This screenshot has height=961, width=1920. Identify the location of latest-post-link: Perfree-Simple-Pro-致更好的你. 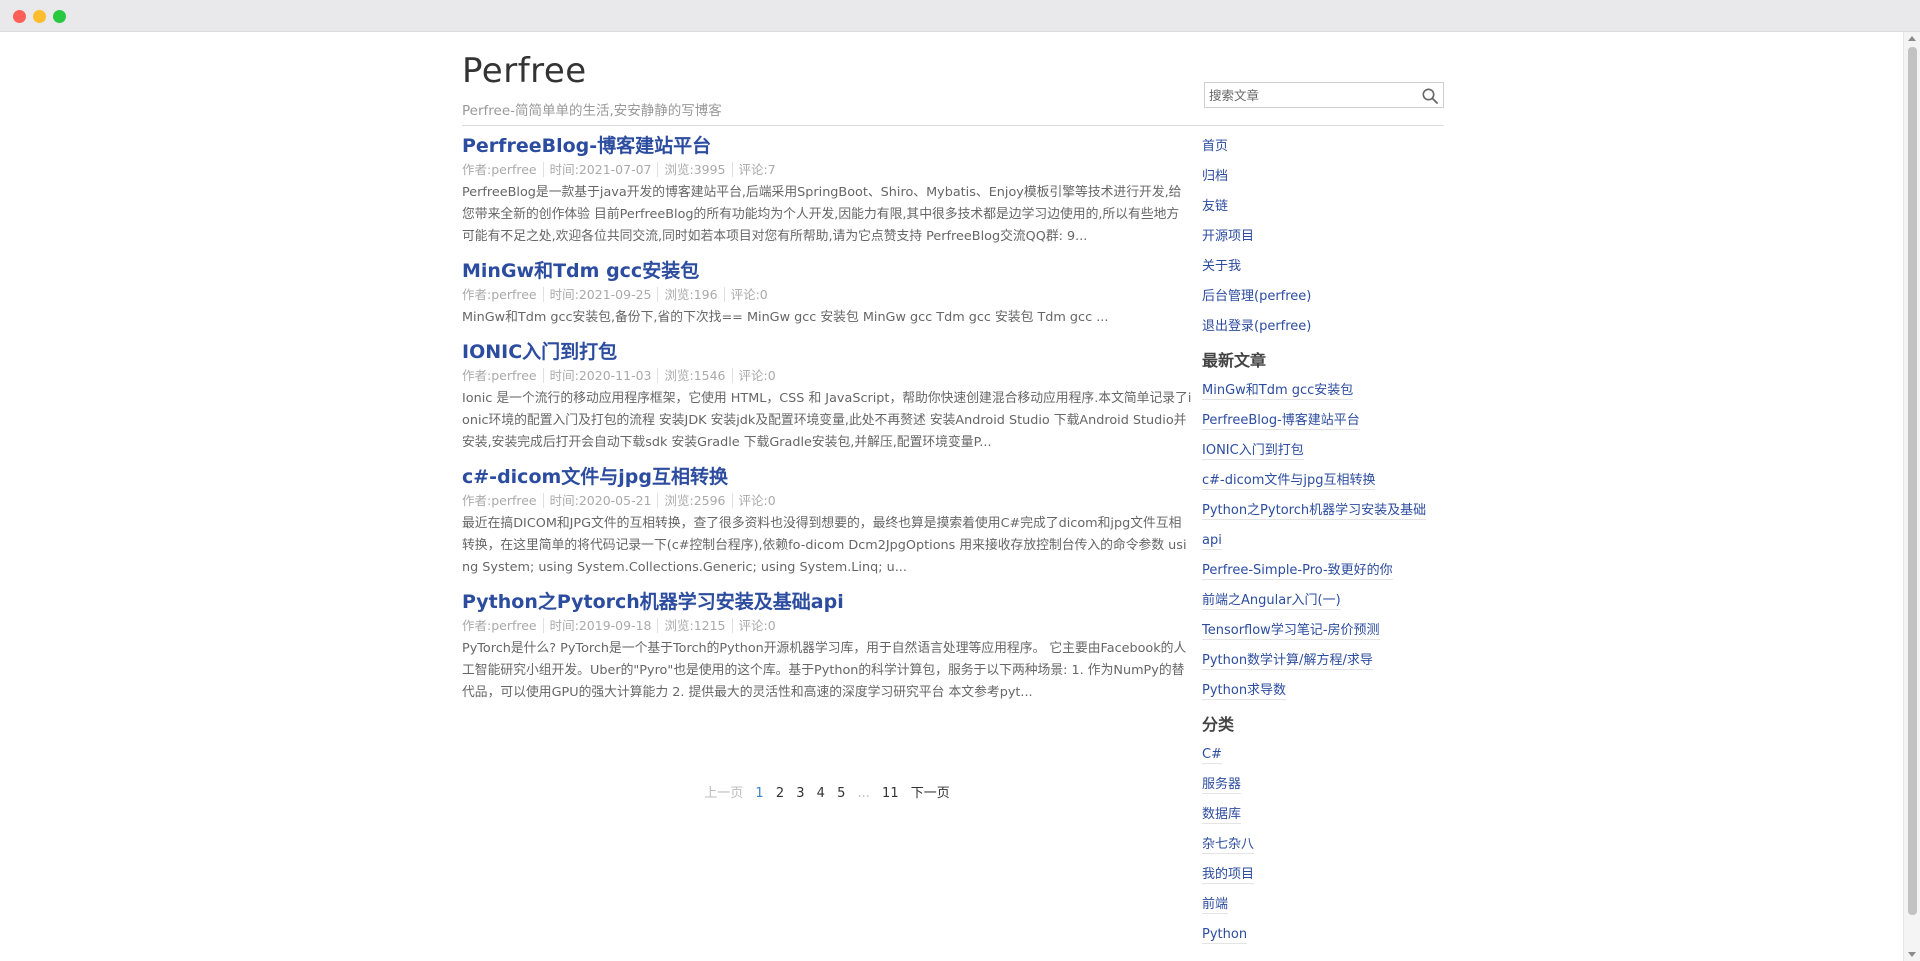
(1323, 571).